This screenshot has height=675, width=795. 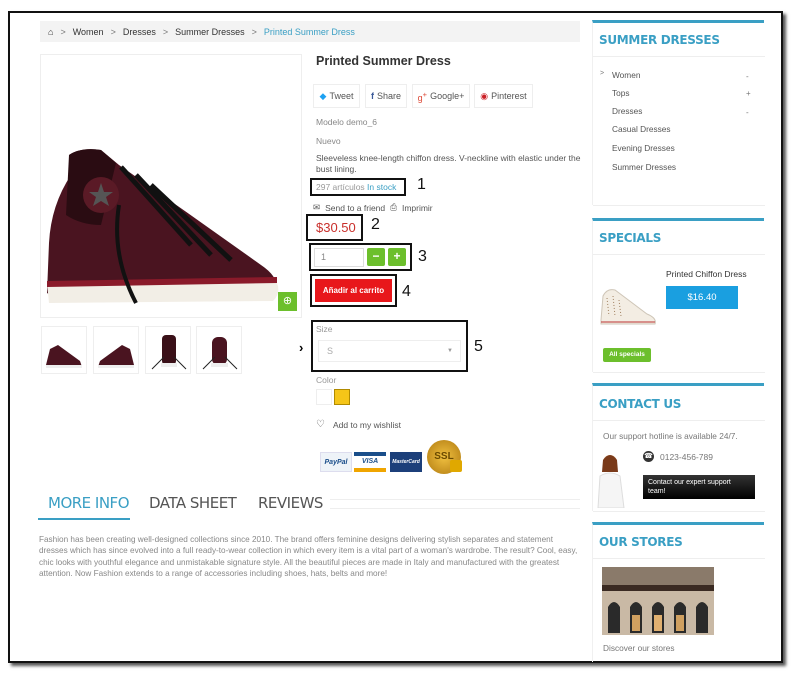 What do you see at coordinates (50, 32) in the screenshot?
I see `home-icon: ⌂` at bounding box center [50, 32].